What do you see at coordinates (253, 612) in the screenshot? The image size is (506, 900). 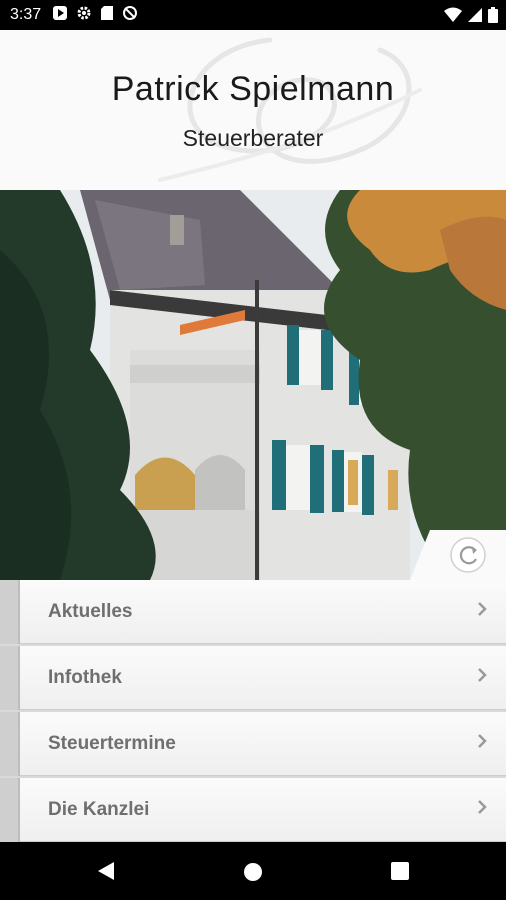 I see `menu-item-aktuelles: Aktuelles` at bounding box center [253, 612].